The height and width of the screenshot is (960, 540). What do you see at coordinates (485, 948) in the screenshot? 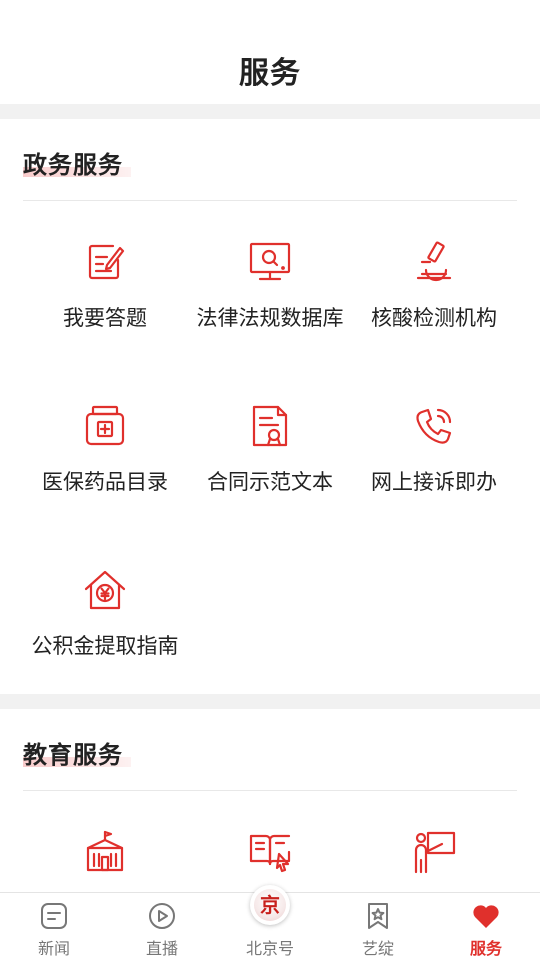
I see `tab-label: 服务` at bounding box center [485, 948].